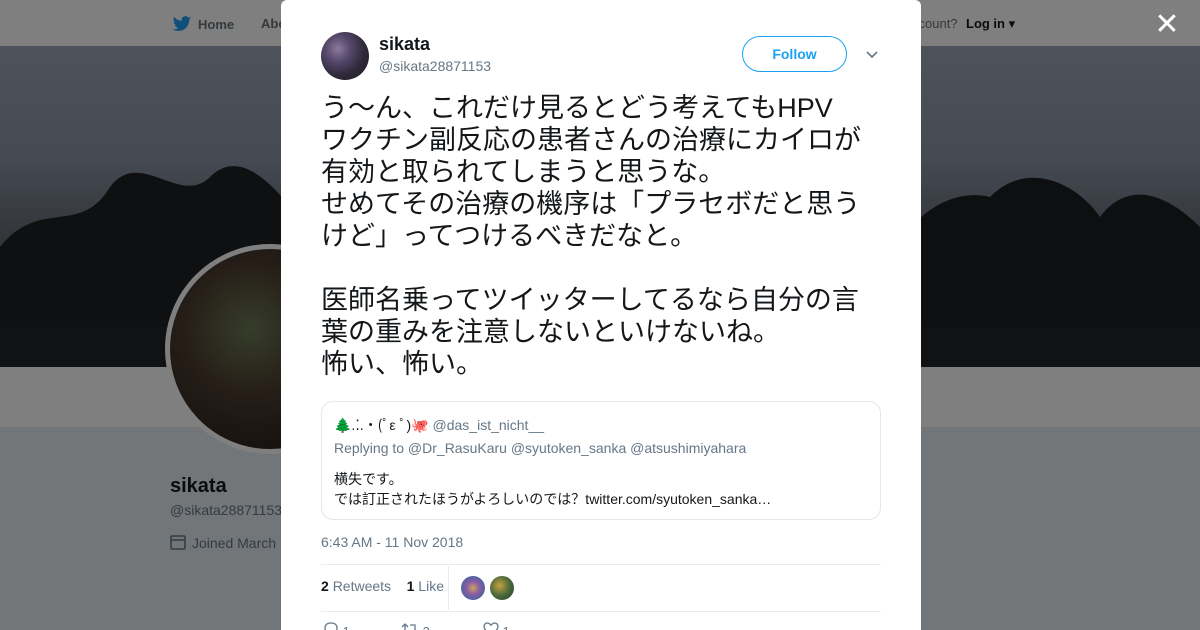  I want to click on tweet-stats: 2 Retweets 1 Like, so click(382, 586).